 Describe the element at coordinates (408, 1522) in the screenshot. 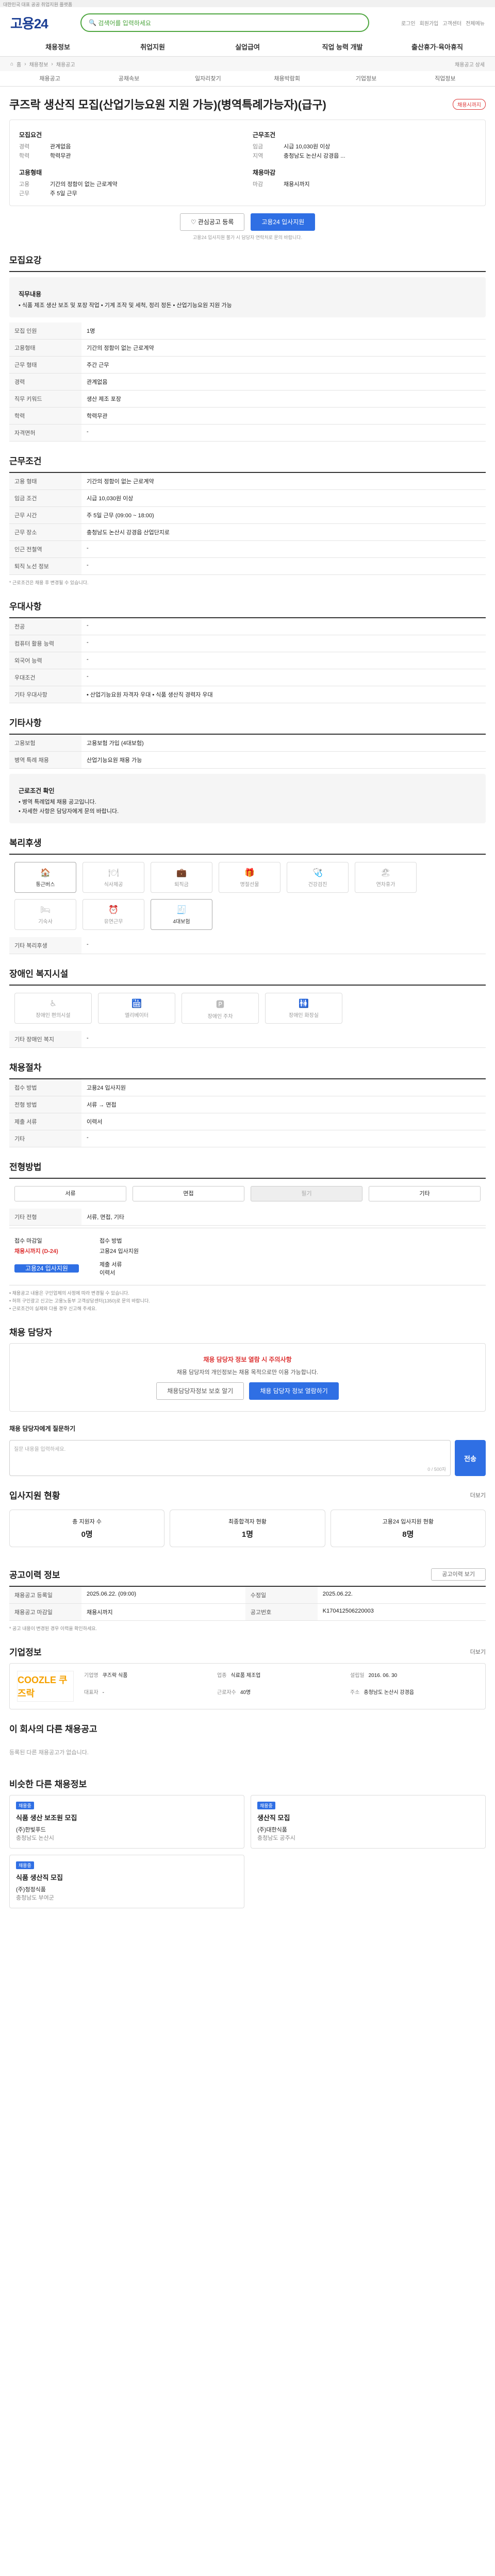

I see `stat-label: 고용24 입사지원 현황` at that location.